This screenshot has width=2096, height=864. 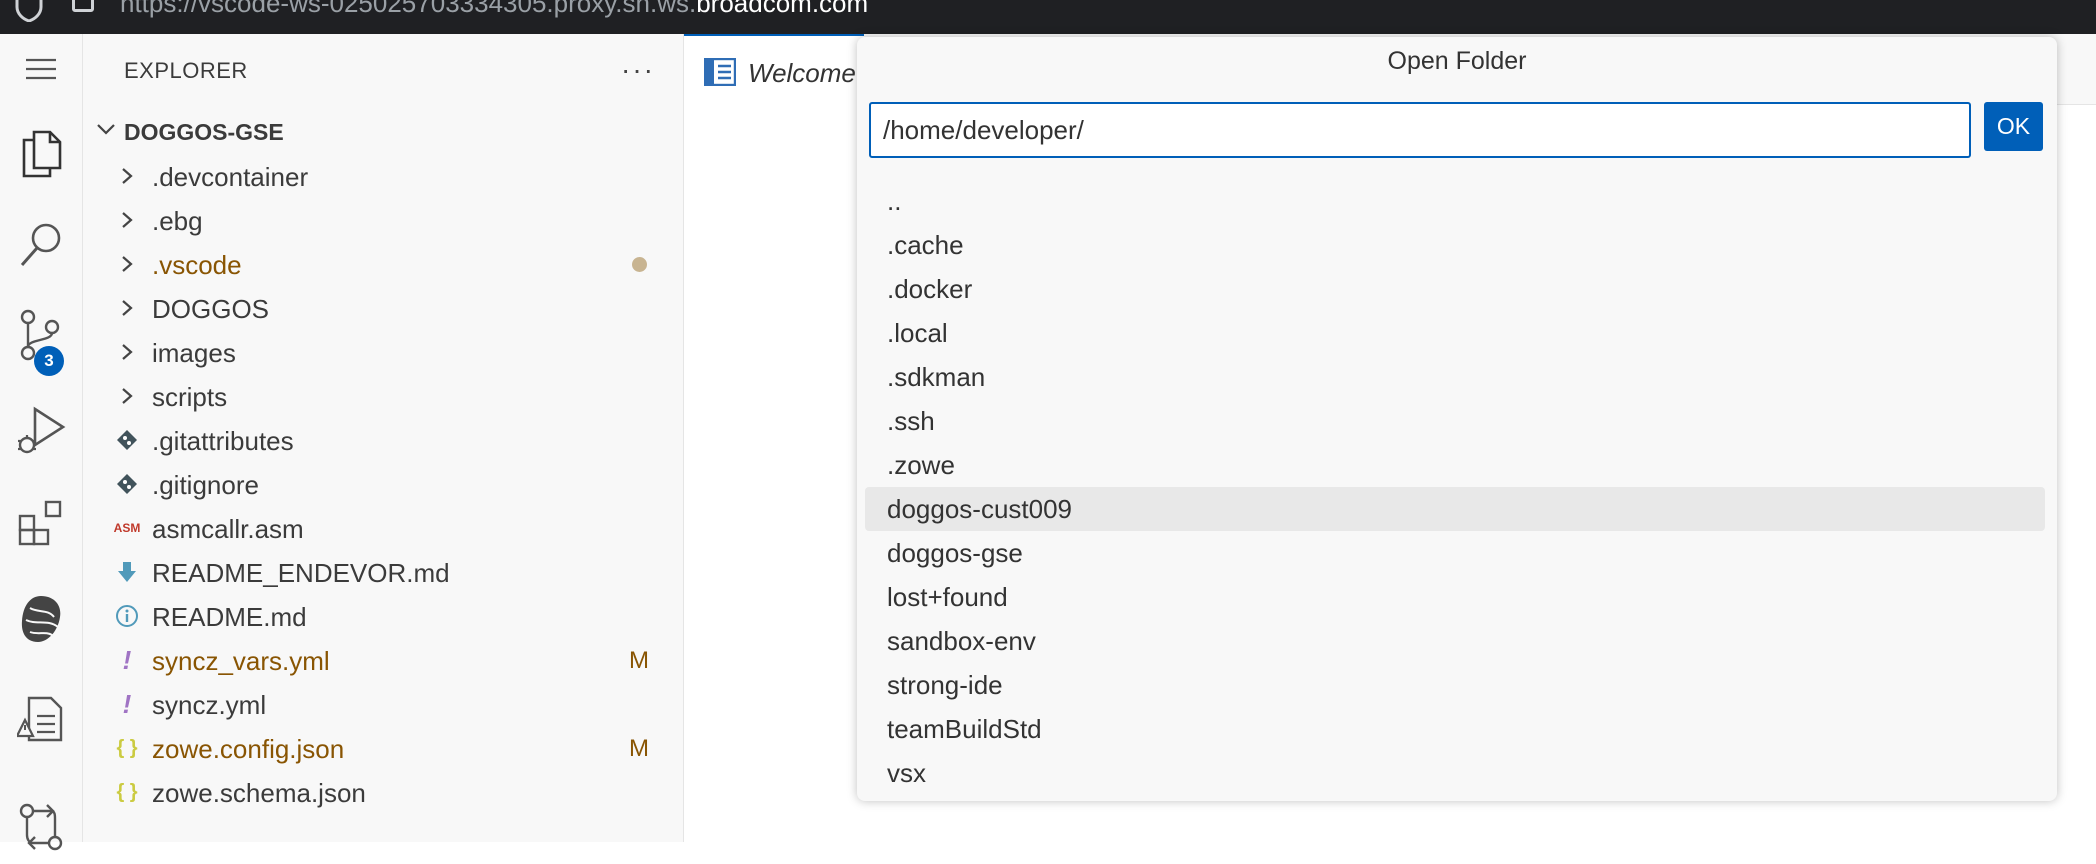 I want to click on markdown-download-icon, so click(x=127, y=572).